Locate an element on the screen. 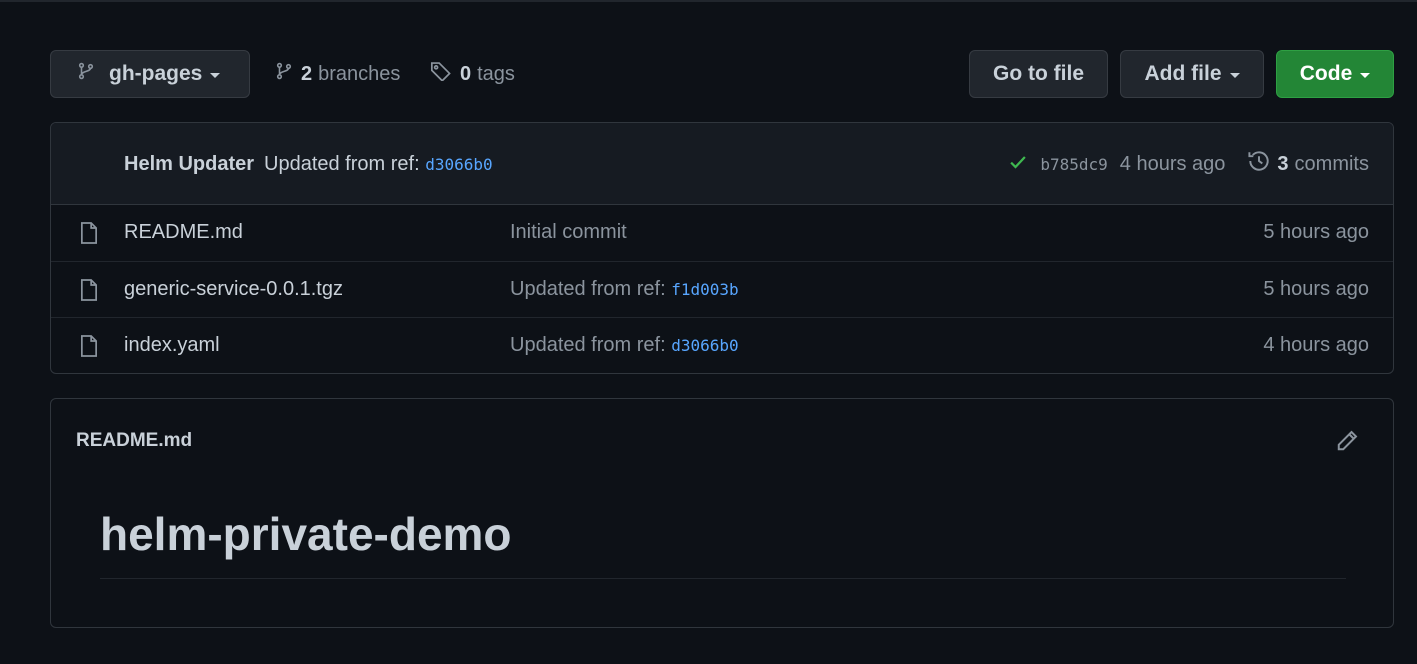 This screenshot has height=664, width=1417. code-button: Code is located at coordinates (1335, 74).